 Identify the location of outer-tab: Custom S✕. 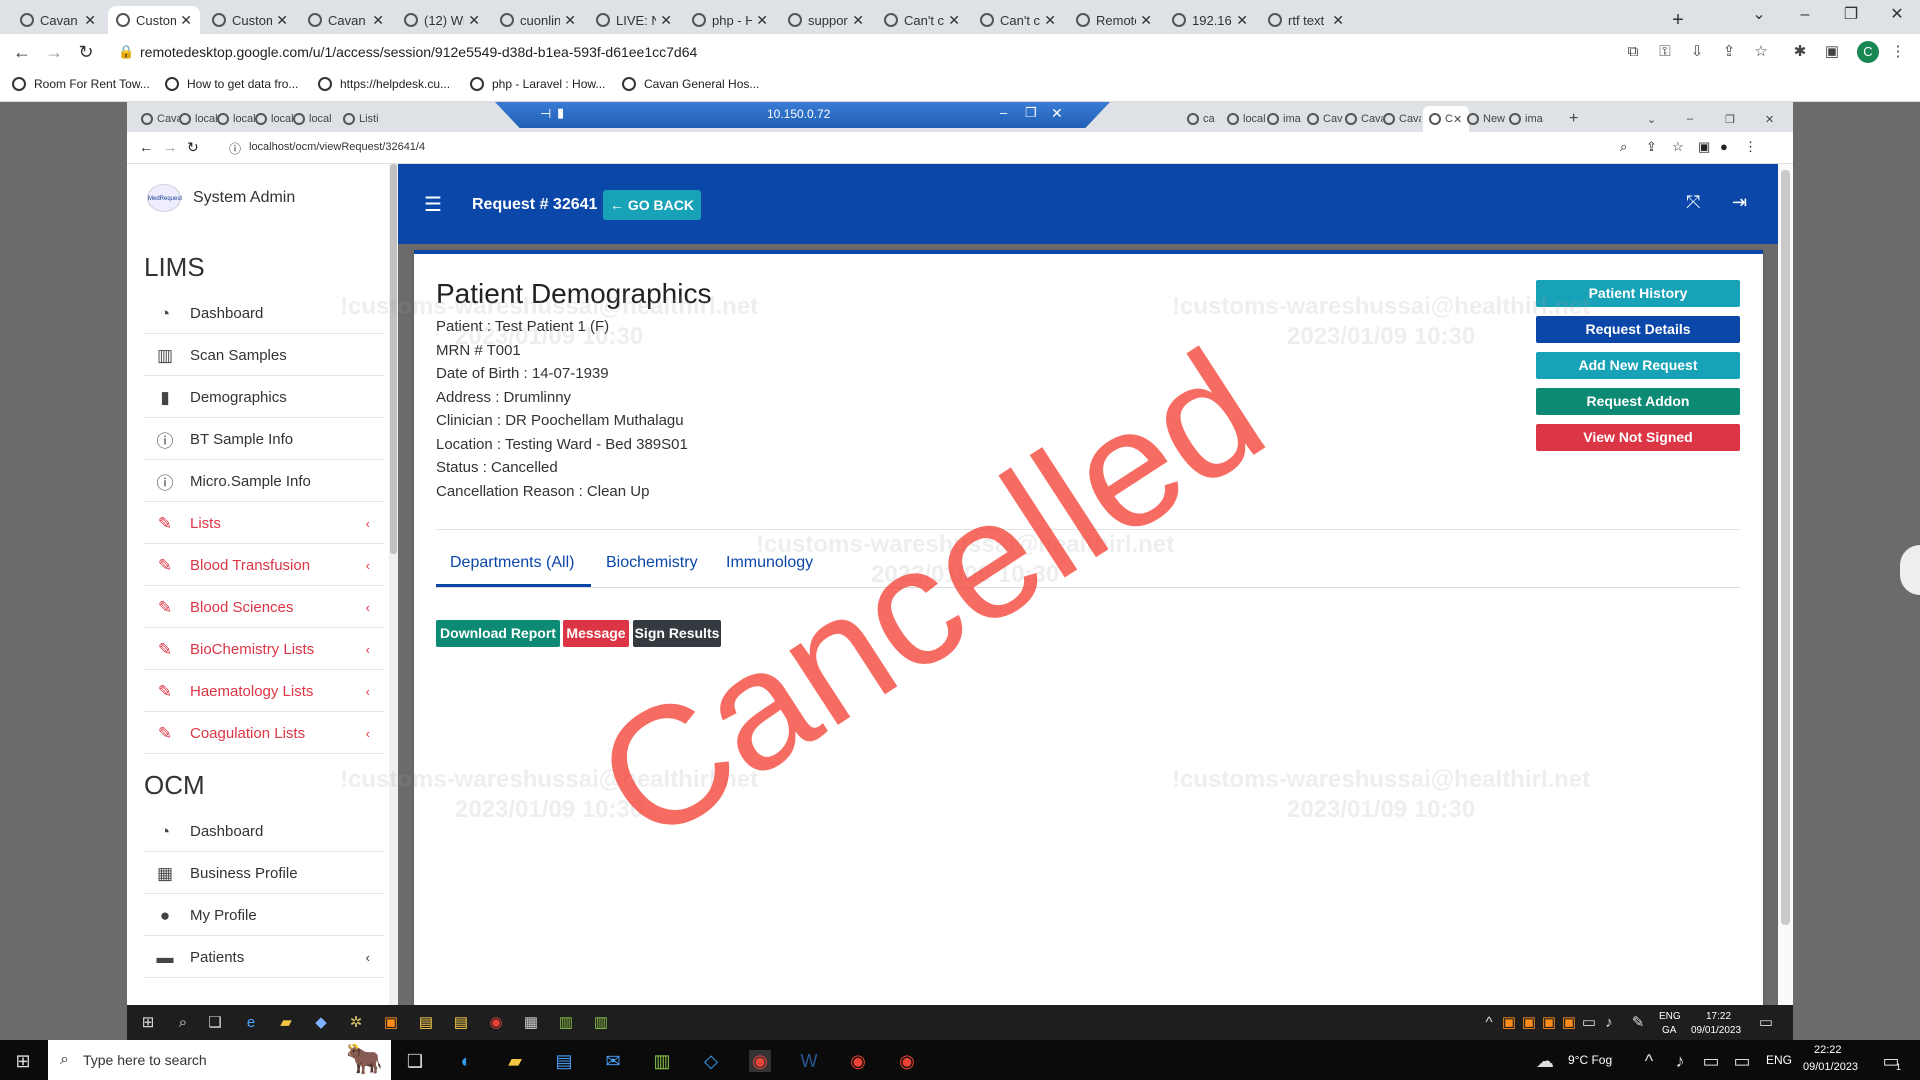
(250, 20).